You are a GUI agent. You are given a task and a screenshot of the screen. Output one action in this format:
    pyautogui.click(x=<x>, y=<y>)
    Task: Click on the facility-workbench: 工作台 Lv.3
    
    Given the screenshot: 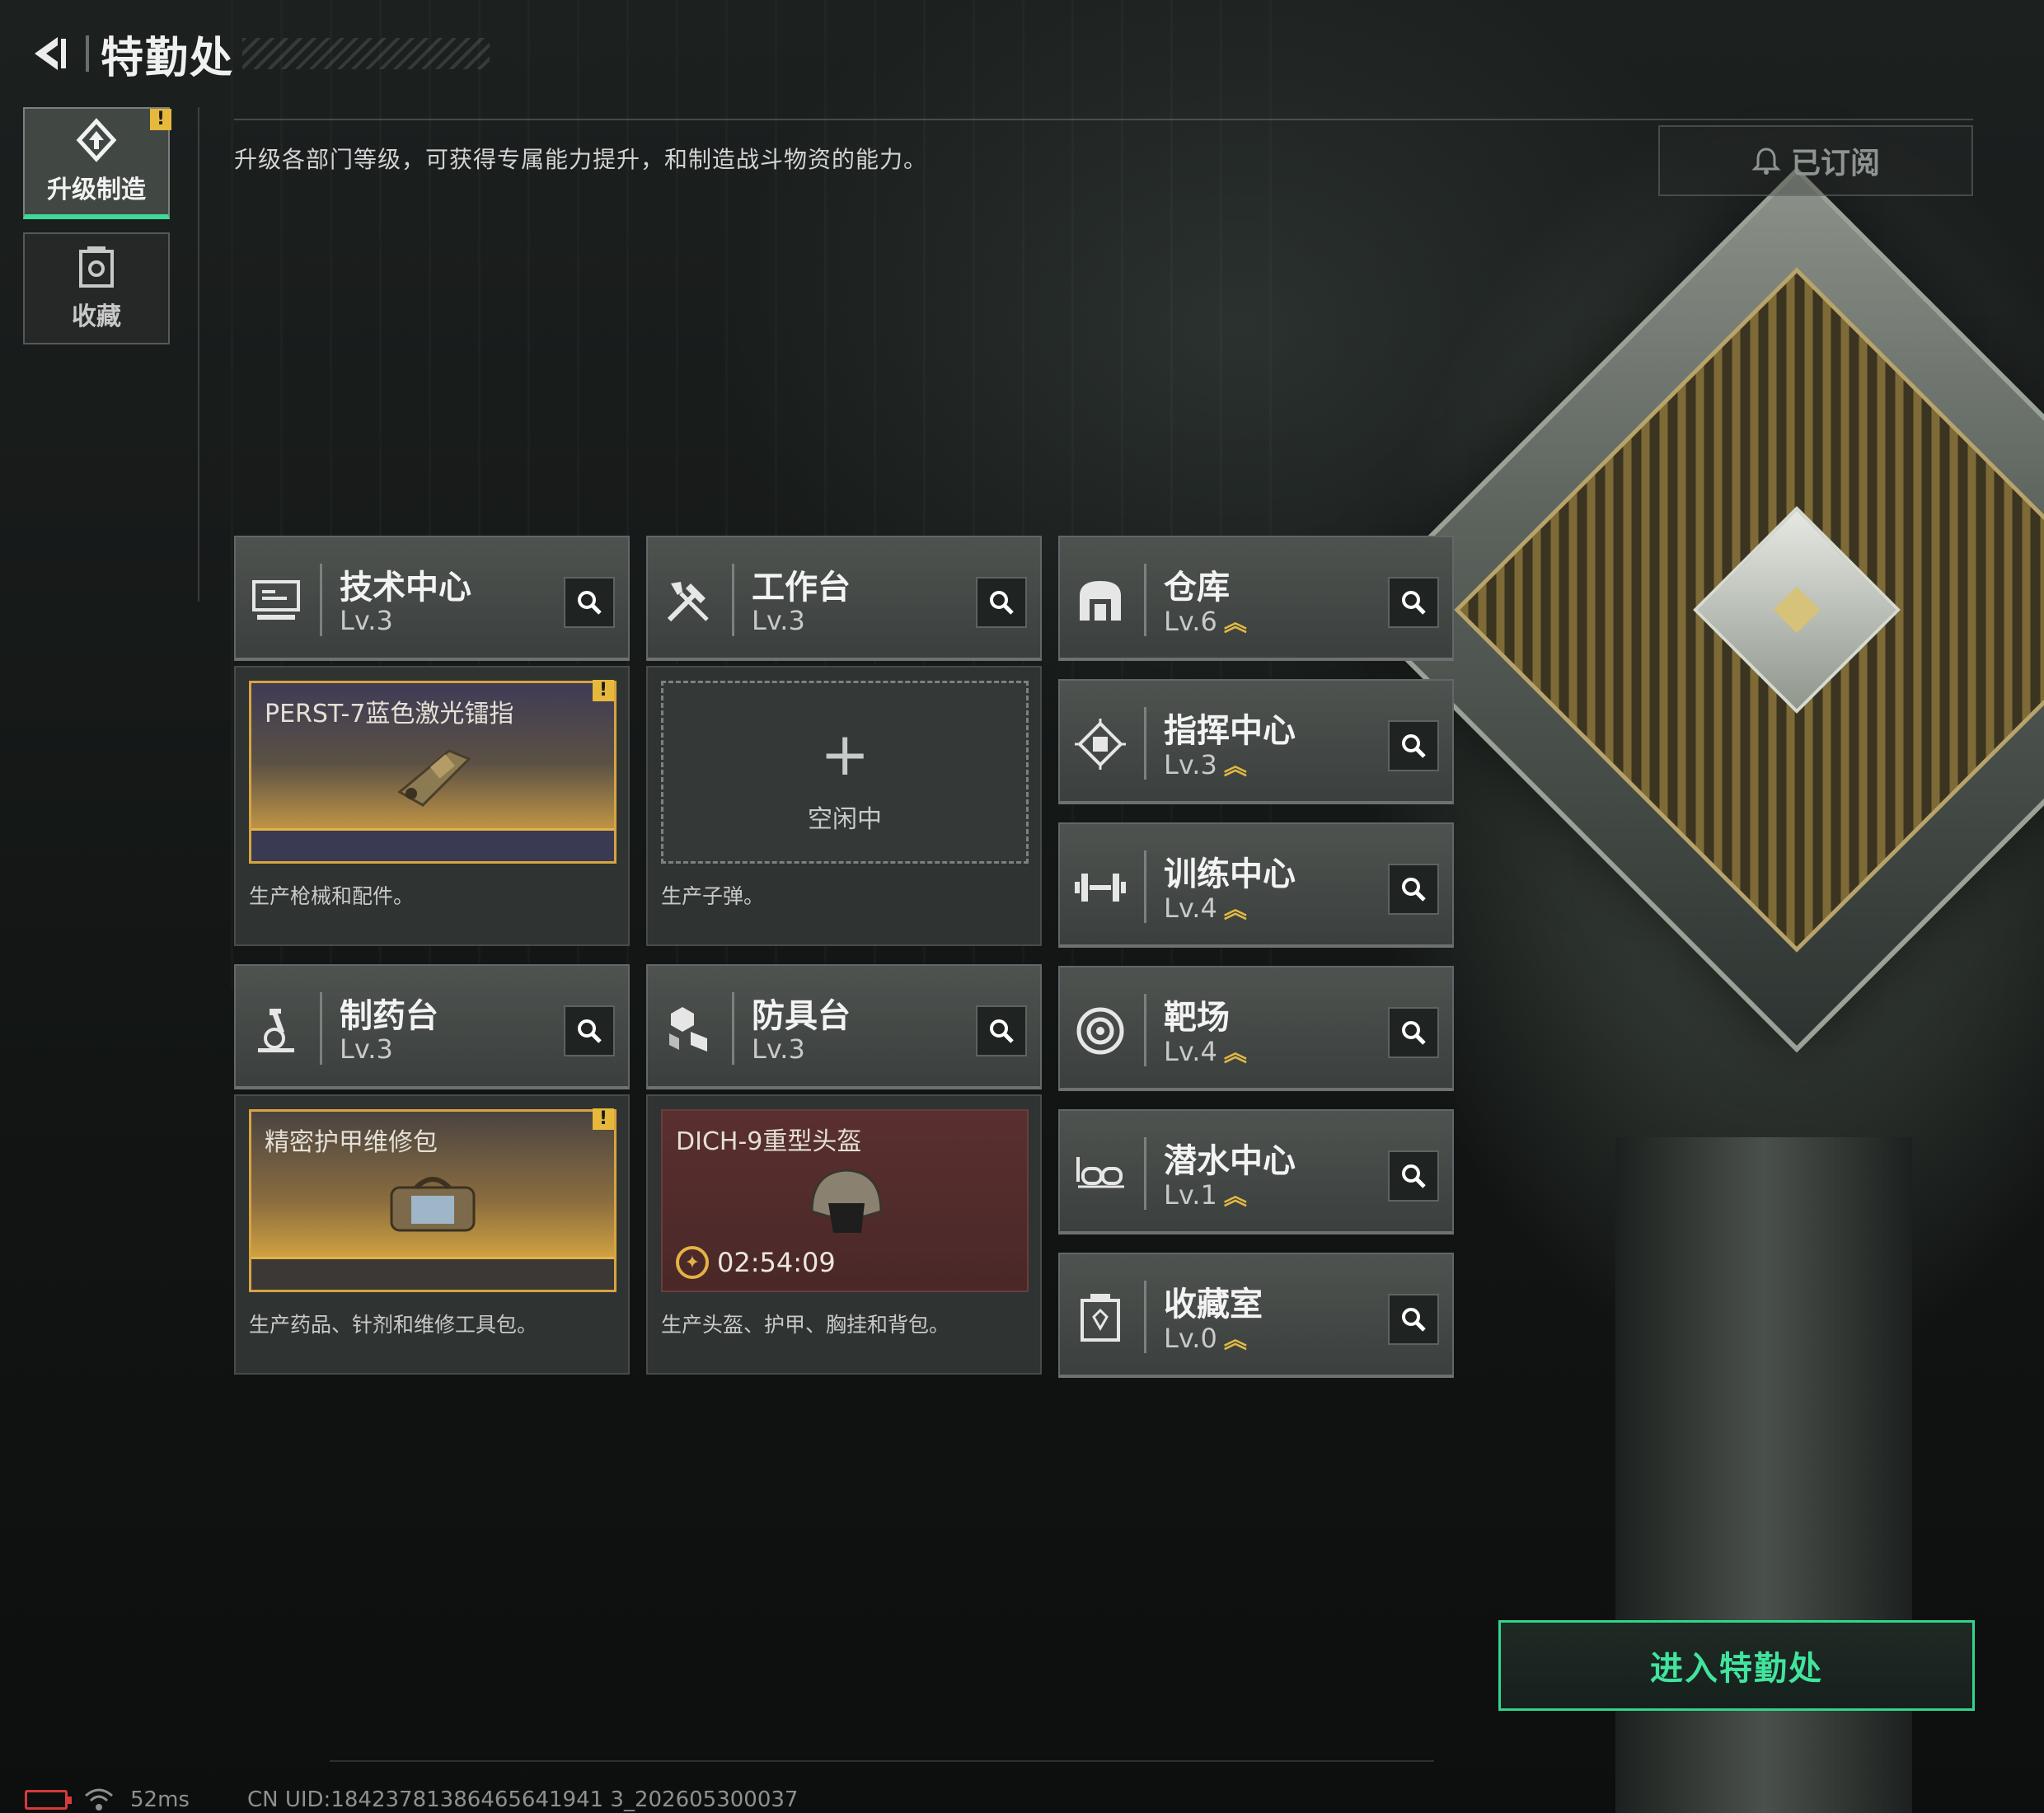 What is the action you would take?
    pyautogui.click(x=844, y=598)
    